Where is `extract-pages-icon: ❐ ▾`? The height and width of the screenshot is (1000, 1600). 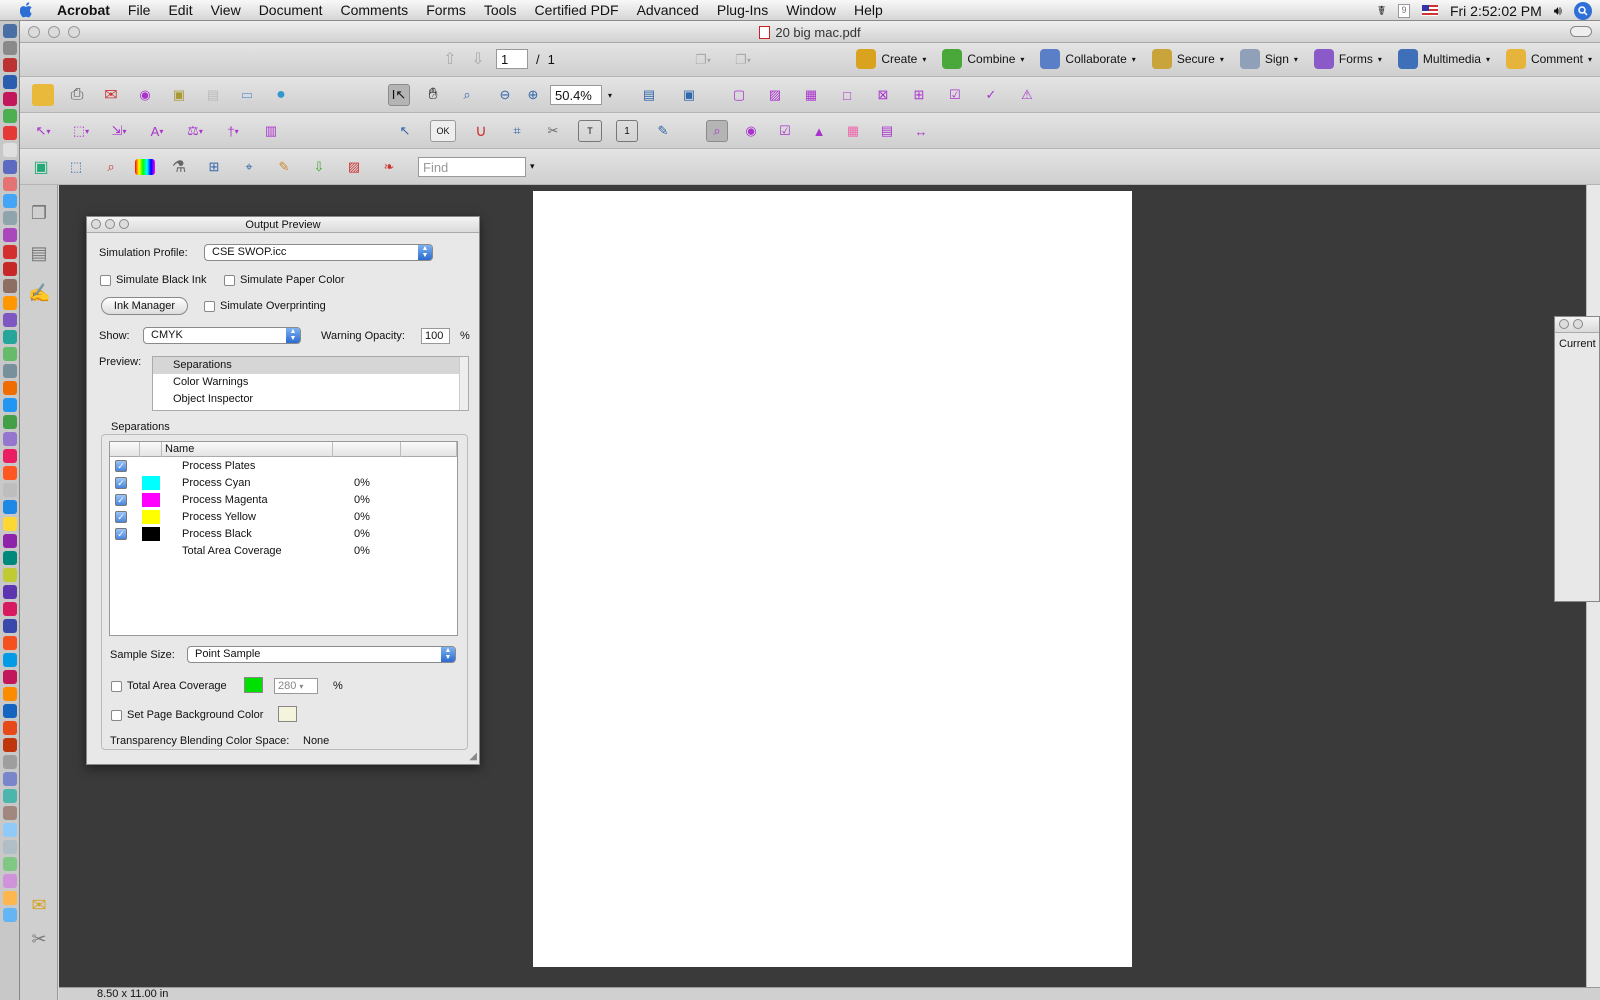
extract-pages-icon: ❐ ▾ is located at coordinates (743, 60).